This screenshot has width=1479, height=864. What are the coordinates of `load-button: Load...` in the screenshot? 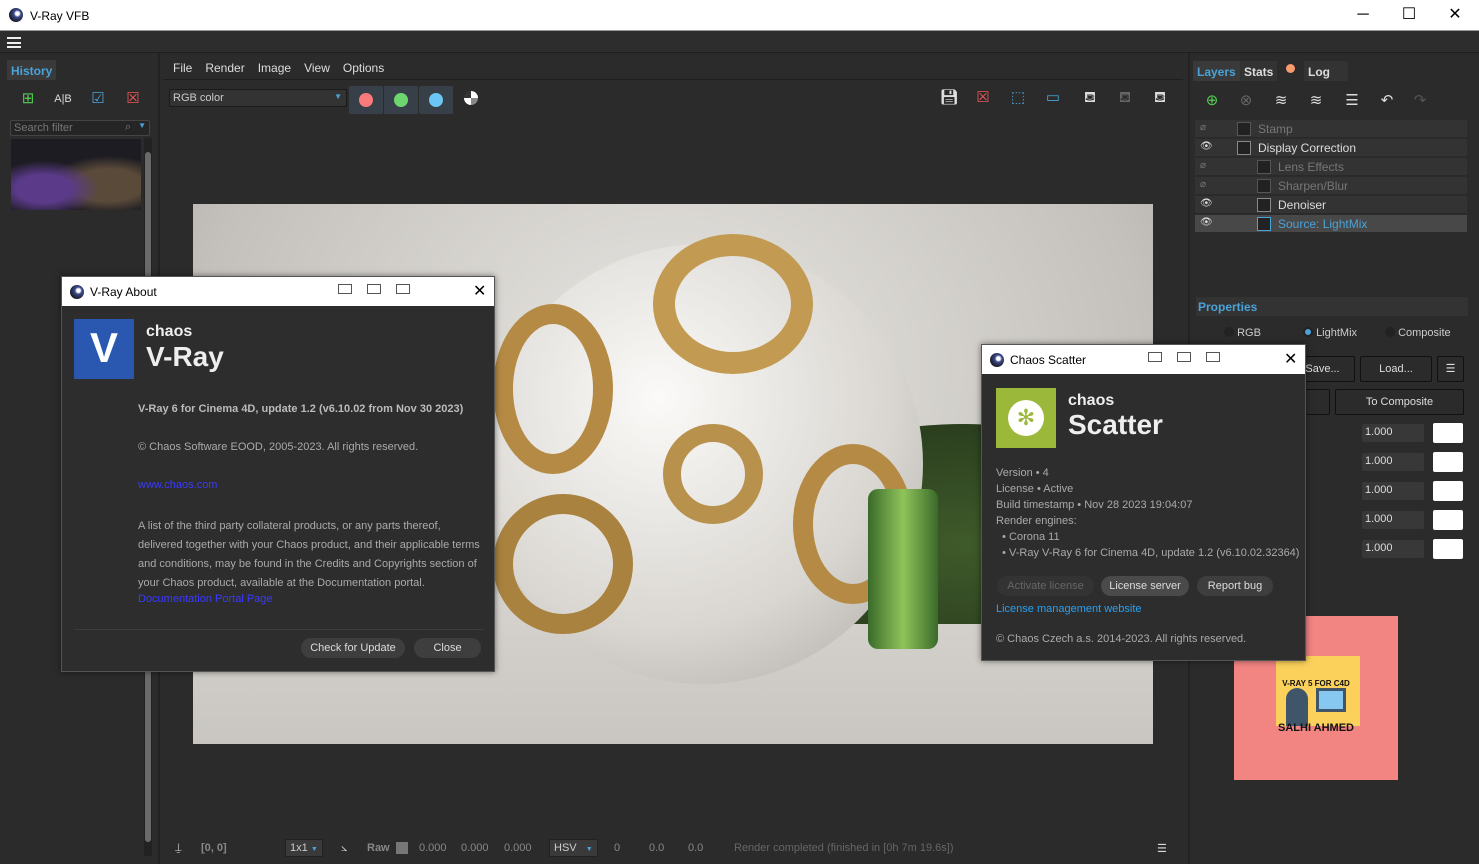 It's located at (1396, 369).